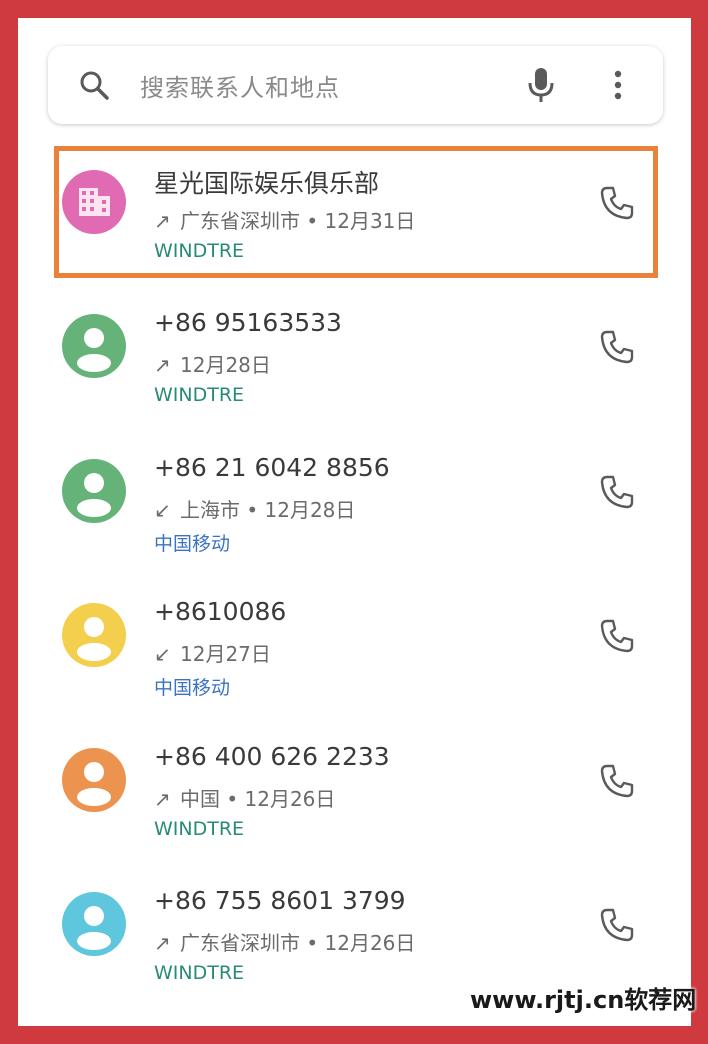  I want to click on call-meta: ↗ 中国 • 12月26日, so click(244, 797).